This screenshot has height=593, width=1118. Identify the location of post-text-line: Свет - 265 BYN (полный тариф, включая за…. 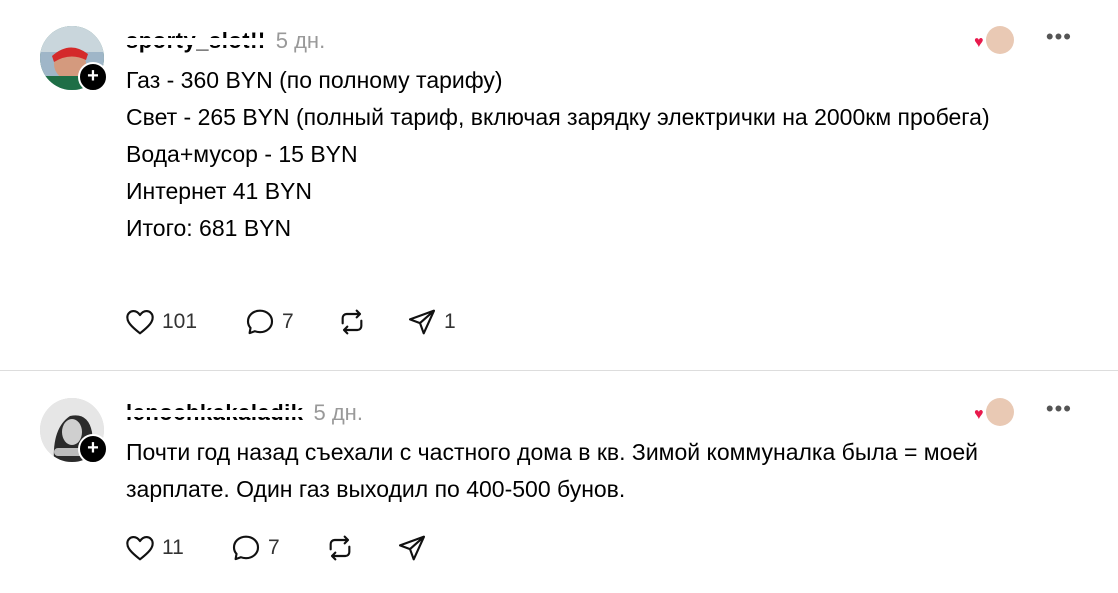
(558, 117).